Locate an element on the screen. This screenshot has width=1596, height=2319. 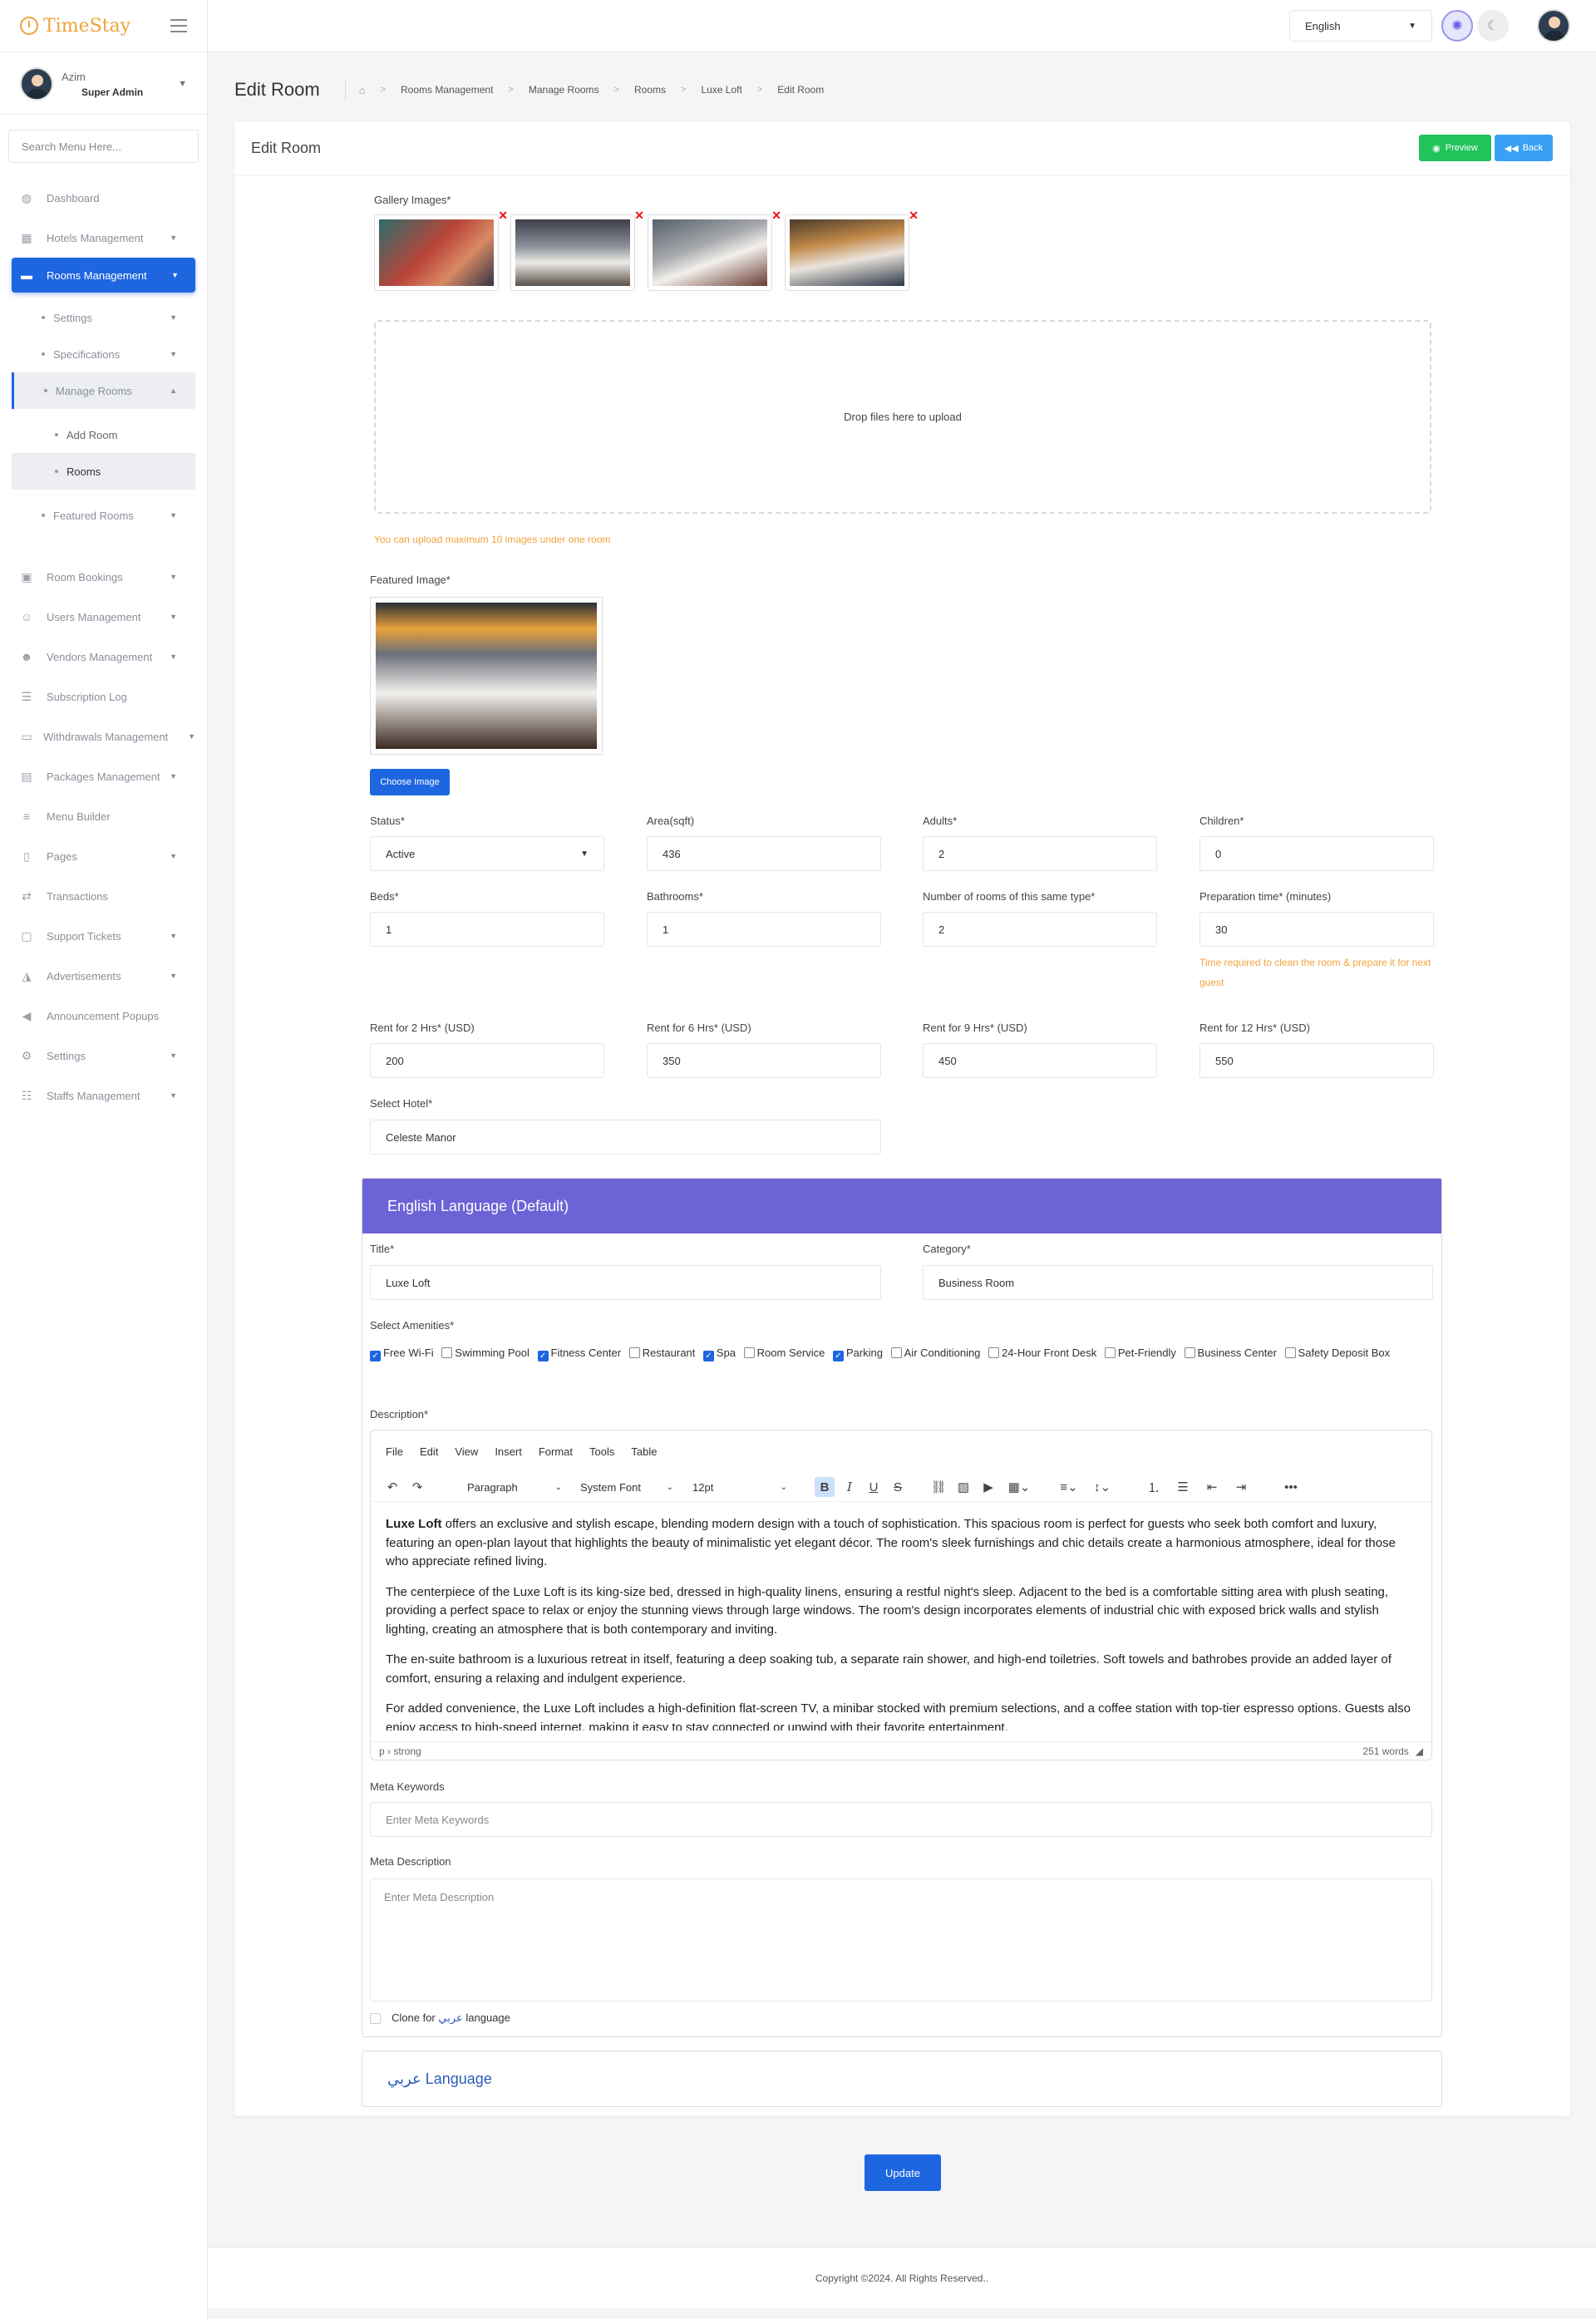
topbar-avatar is located at coordinates (1553, 26).